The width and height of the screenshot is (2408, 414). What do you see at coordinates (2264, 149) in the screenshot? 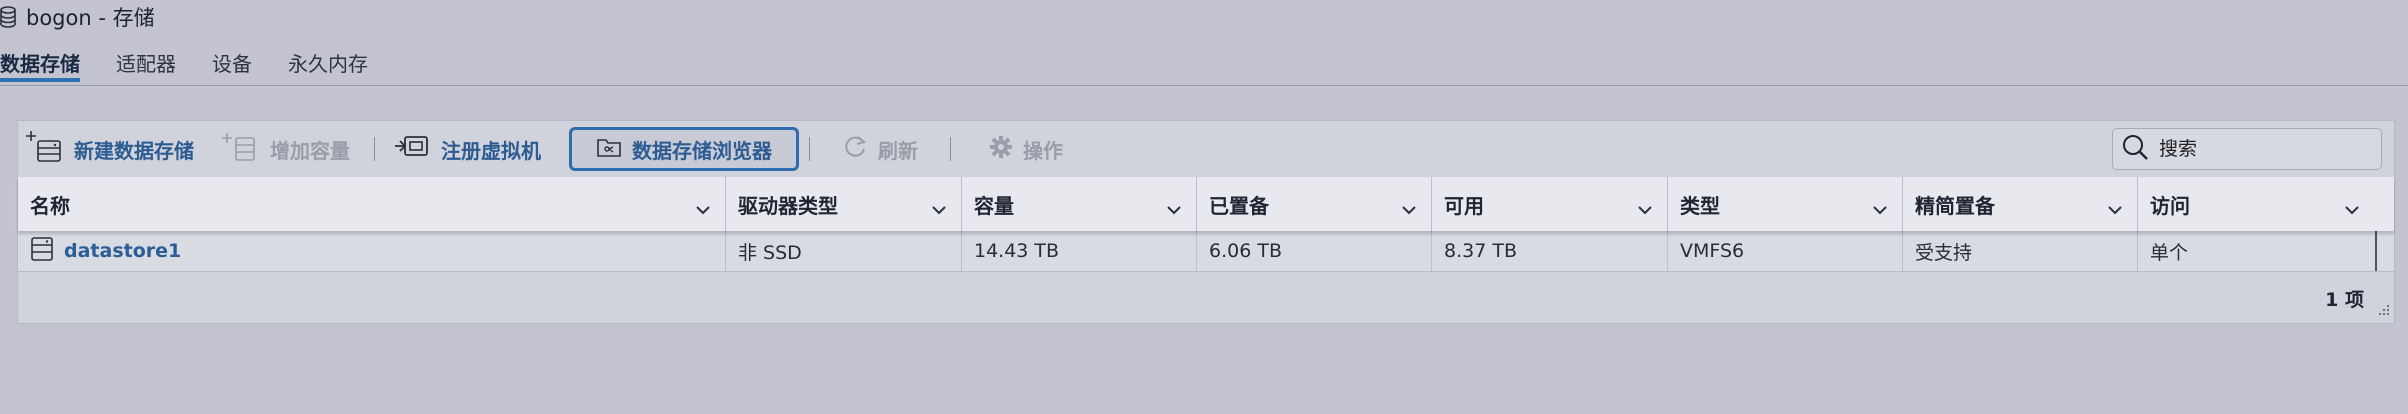
I see `search-input` at bounding box center [2264, 149].